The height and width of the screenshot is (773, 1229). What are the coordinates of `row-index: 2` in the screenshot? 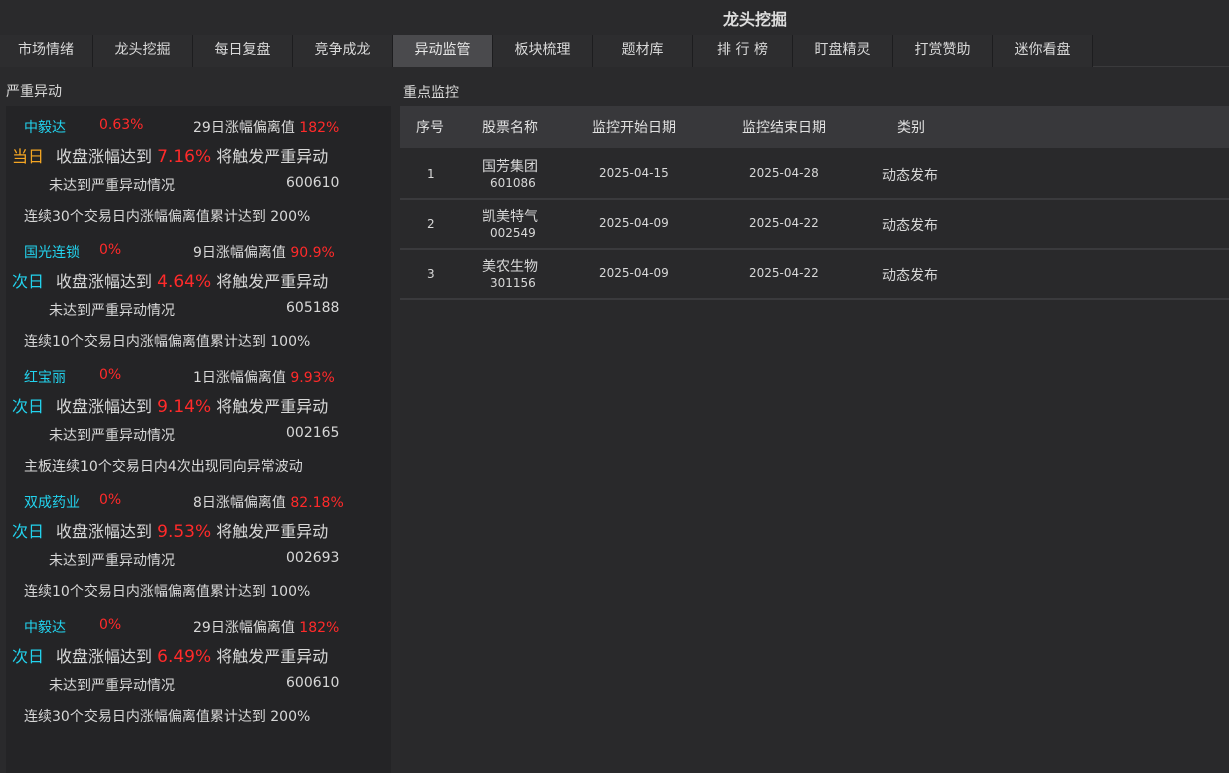 It's located at (431, 224).